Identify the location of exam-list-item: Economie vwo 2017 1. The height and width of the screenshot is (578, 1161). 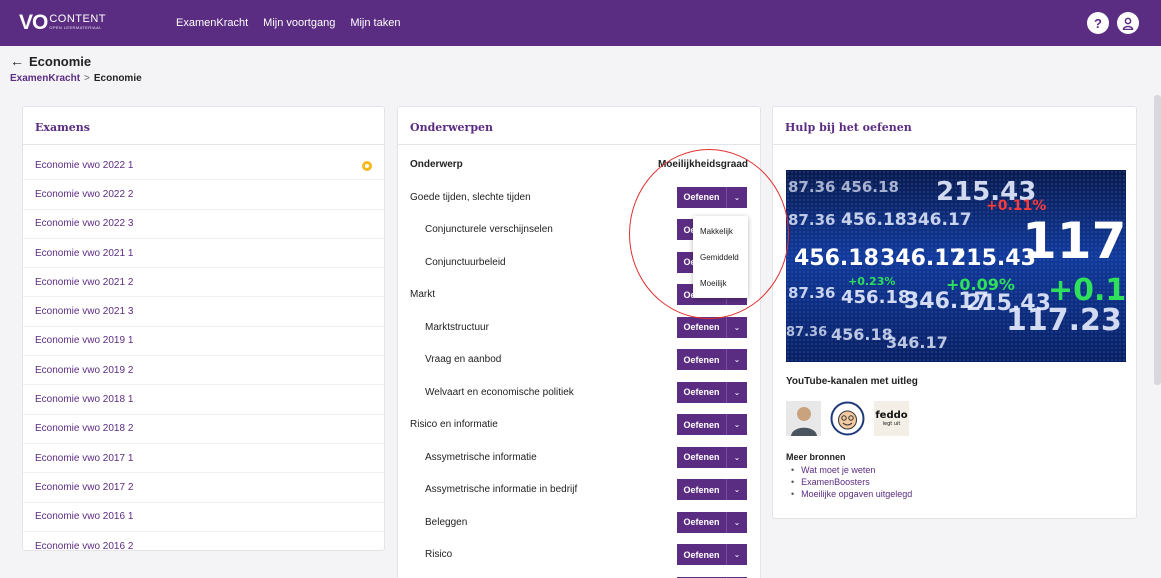
(203, 459).